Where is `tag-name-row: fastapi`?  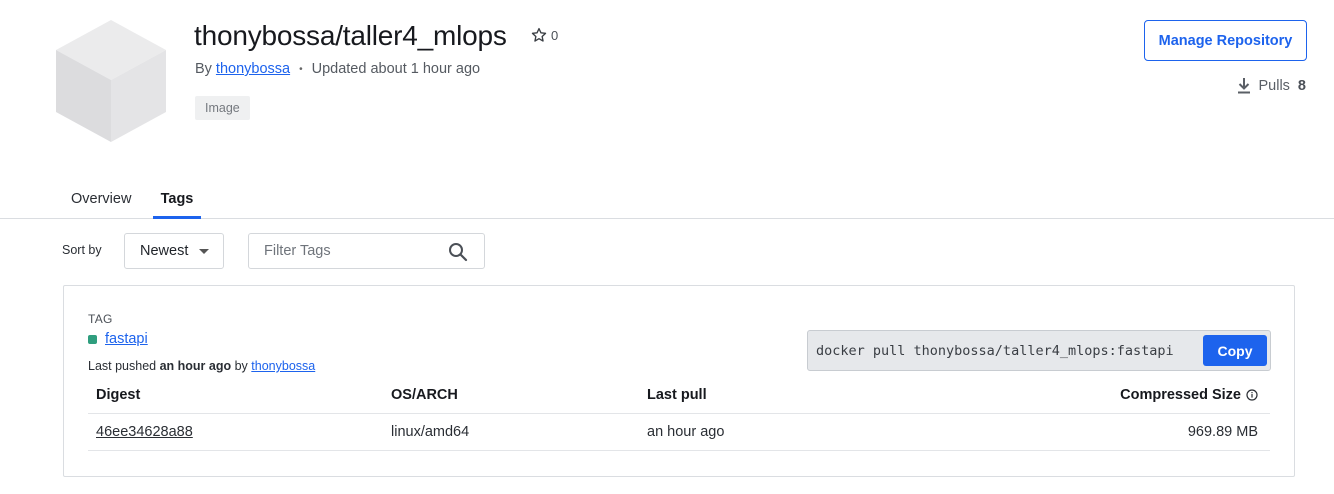
tag-name-row: fastapi is located at coordinates (118, 339).